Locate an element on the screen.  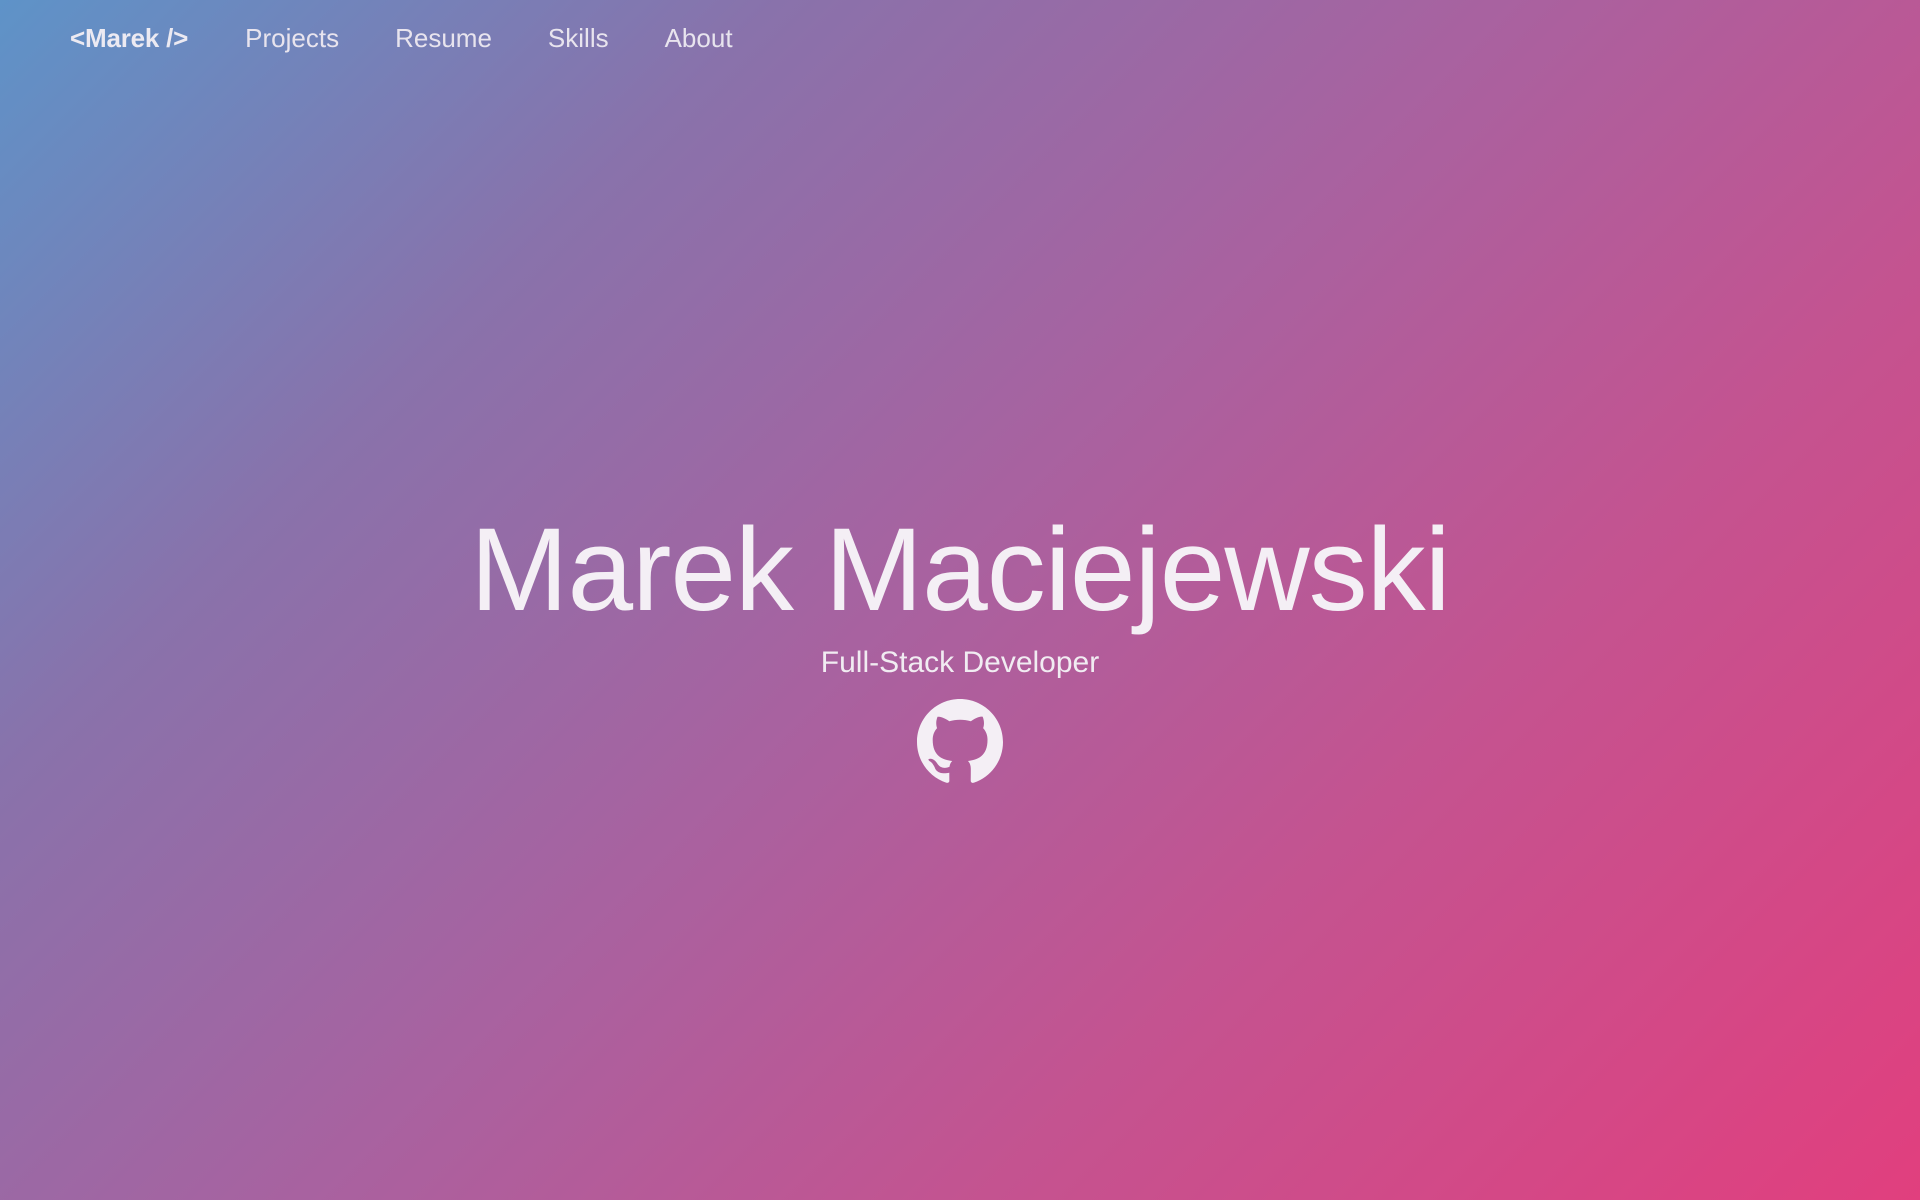
nav-link-resume: Resume is located at coordinates (443, 38).